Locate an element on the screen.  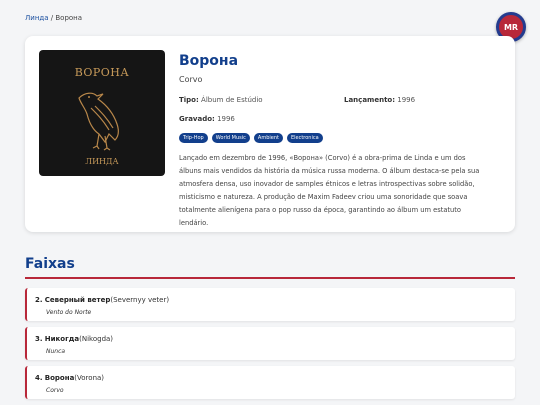
meta-recorded-value: 1996 is located at coordinates (226, 119).